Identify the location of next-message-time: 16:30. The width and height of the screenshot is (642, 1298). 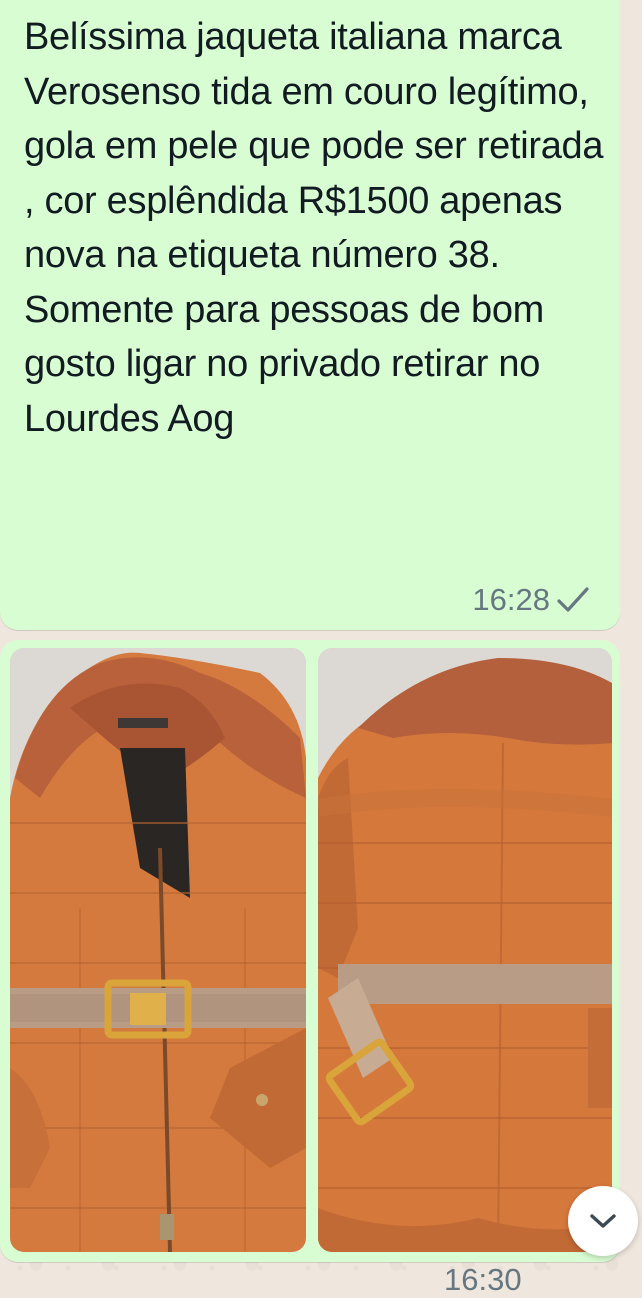
(483, 1279).